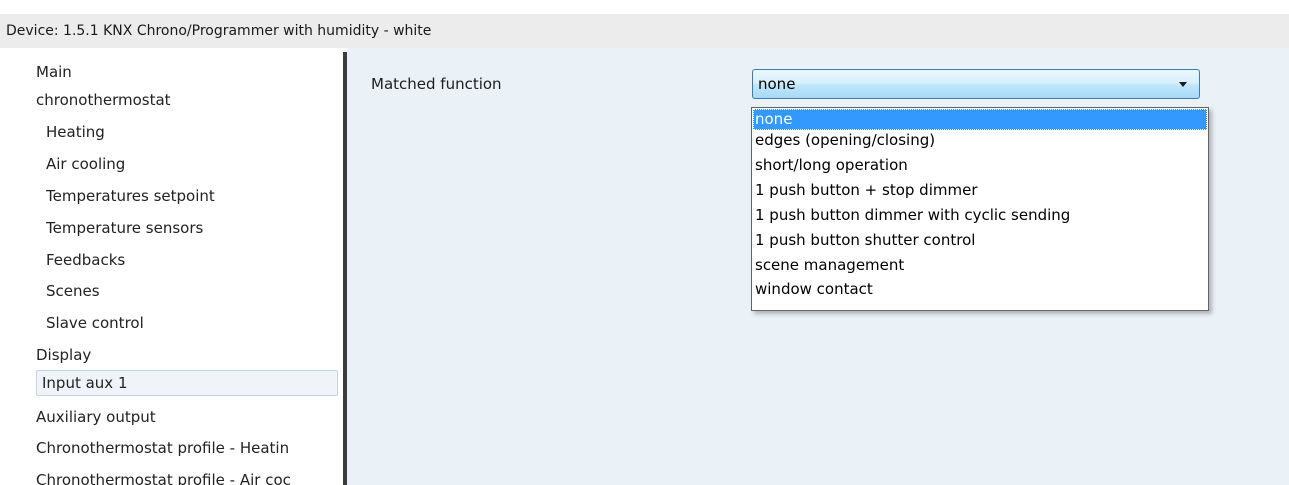 The height and width of the screenshot is (485, 1289). Describe the element at coordinates (75, 132) in the screenshot. I see `nav-item-heating: Heating` at that location.